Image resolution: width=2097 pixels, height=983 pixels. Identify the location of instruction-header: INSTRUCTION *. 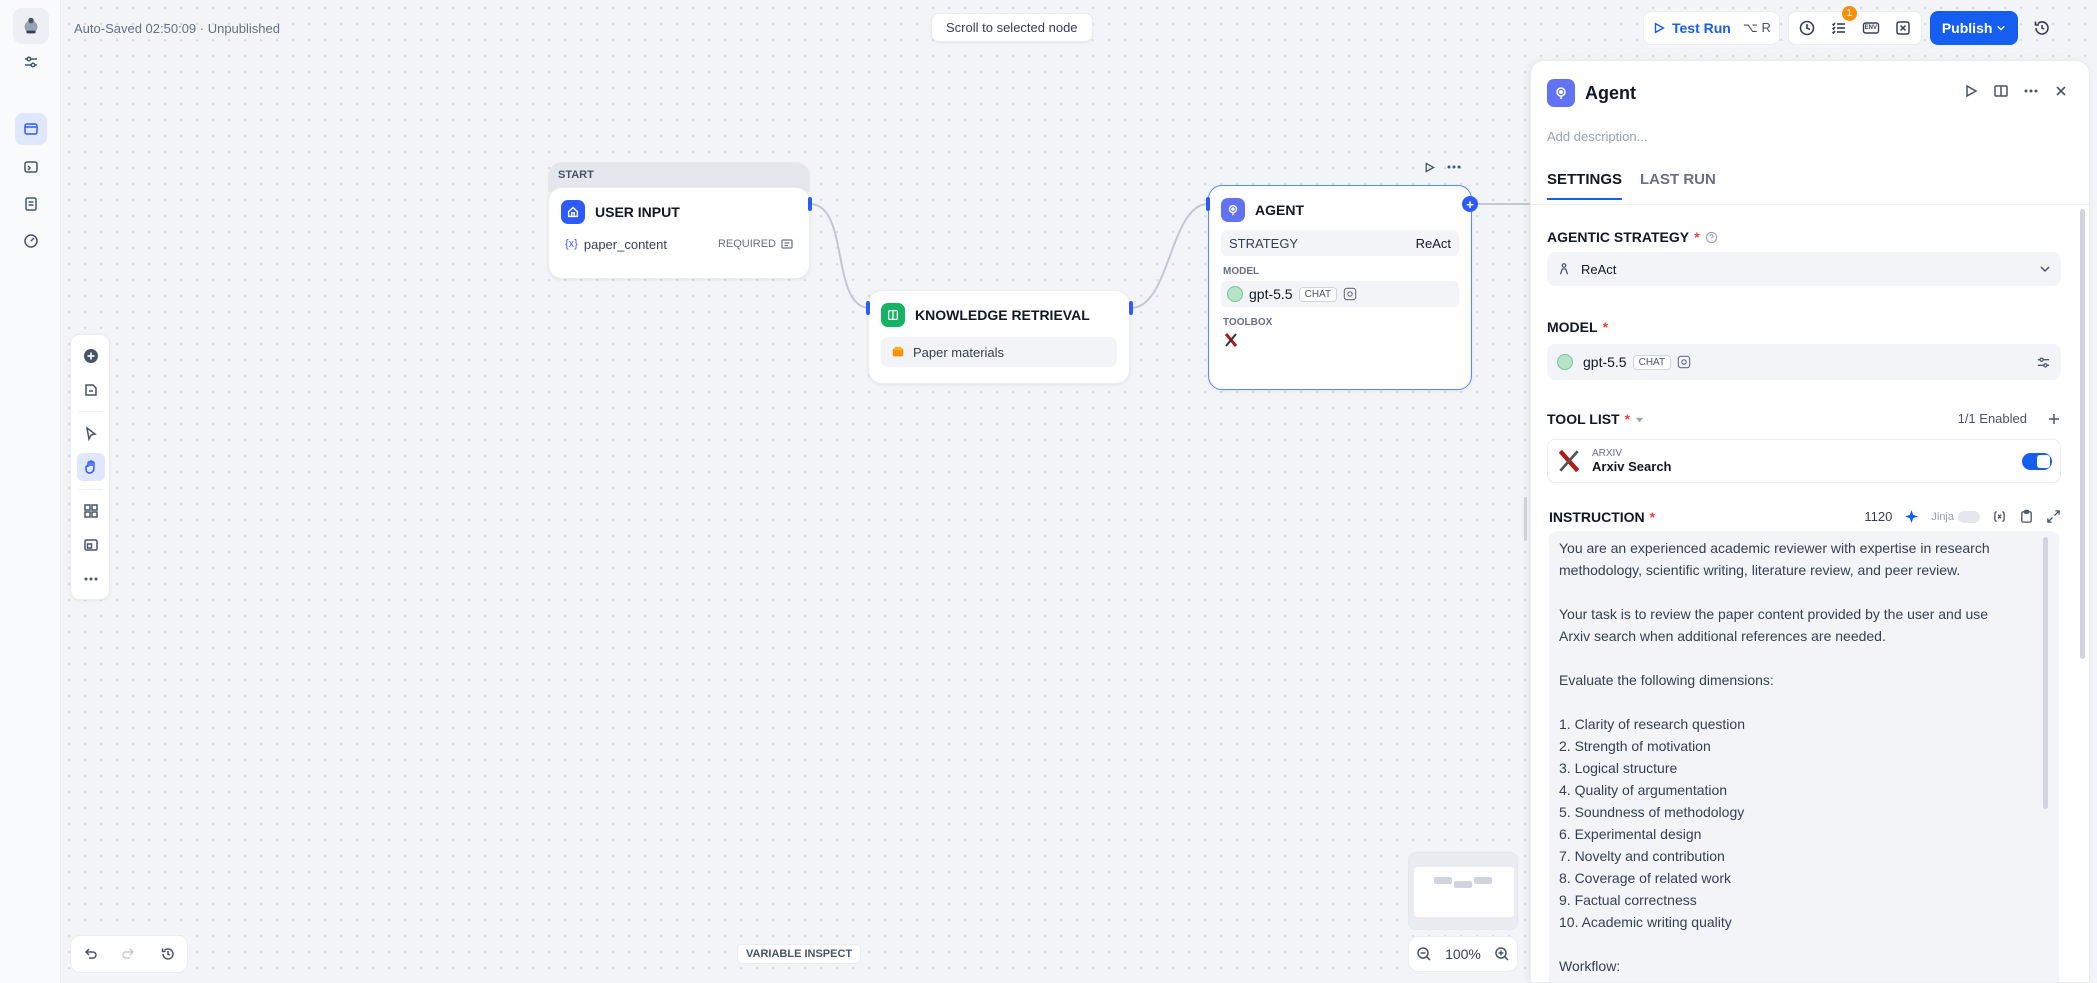
(1602, 517).